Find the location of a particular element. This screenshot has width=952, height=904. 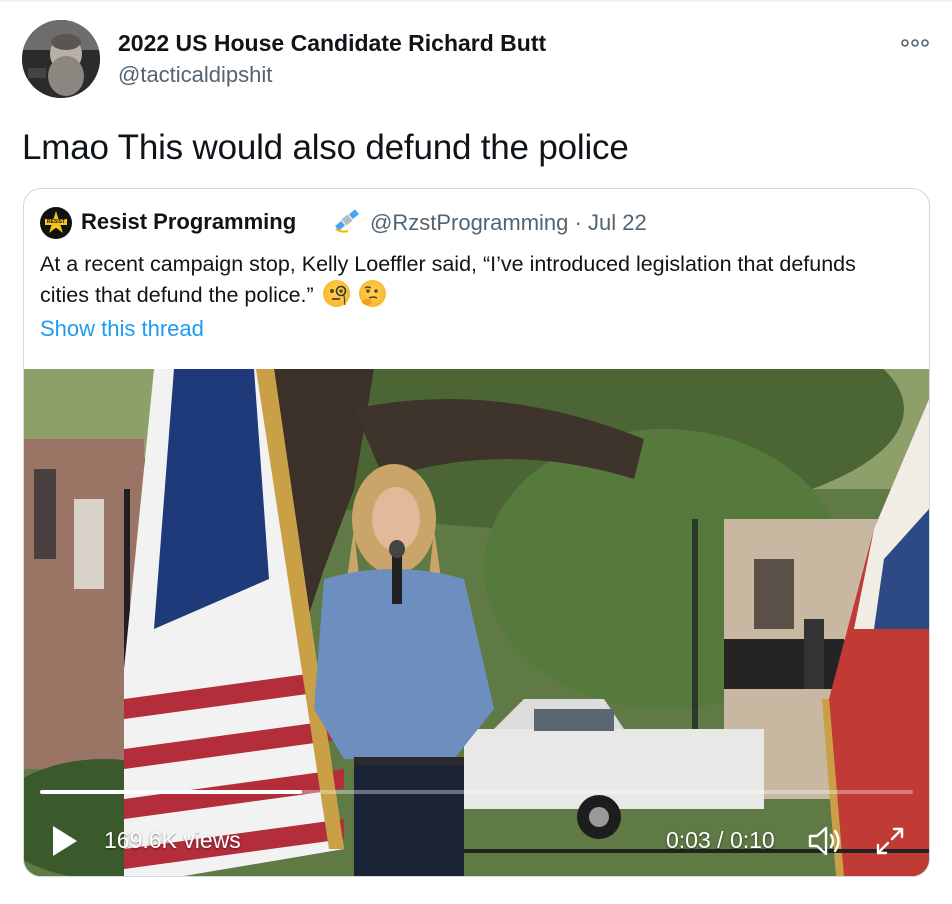

fullscreen-button is located at coordinates (890, 841).